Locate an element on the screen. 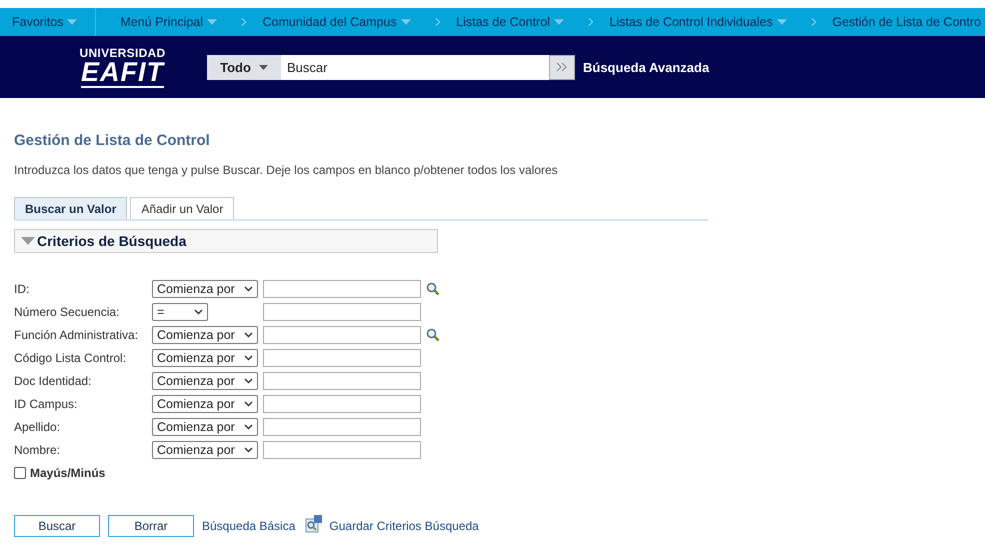 Image resolution: width=985 pixels, height=554 pixels. advanced-search-link: Búsqueda Avanzada is located at coordinates (646, 67).